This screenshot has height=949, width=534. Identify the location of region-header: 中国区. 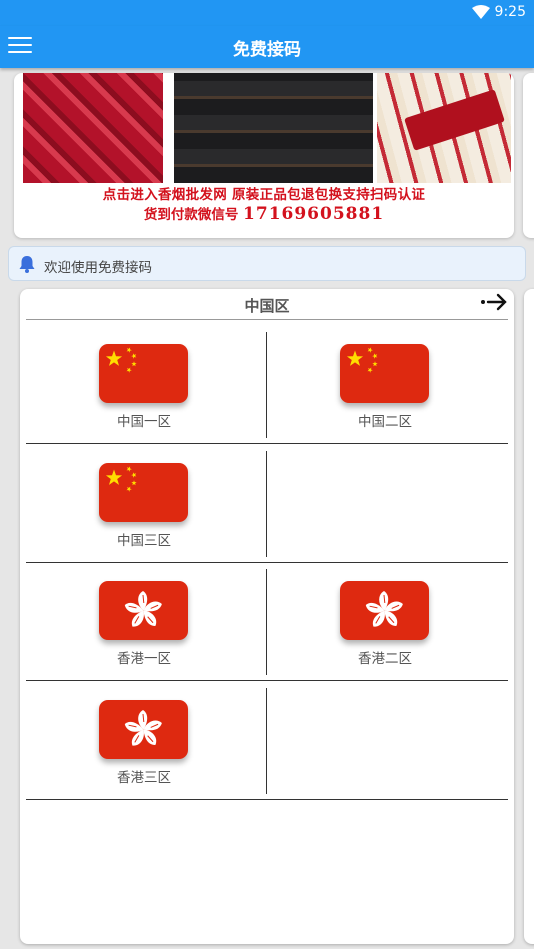
(267, 304).